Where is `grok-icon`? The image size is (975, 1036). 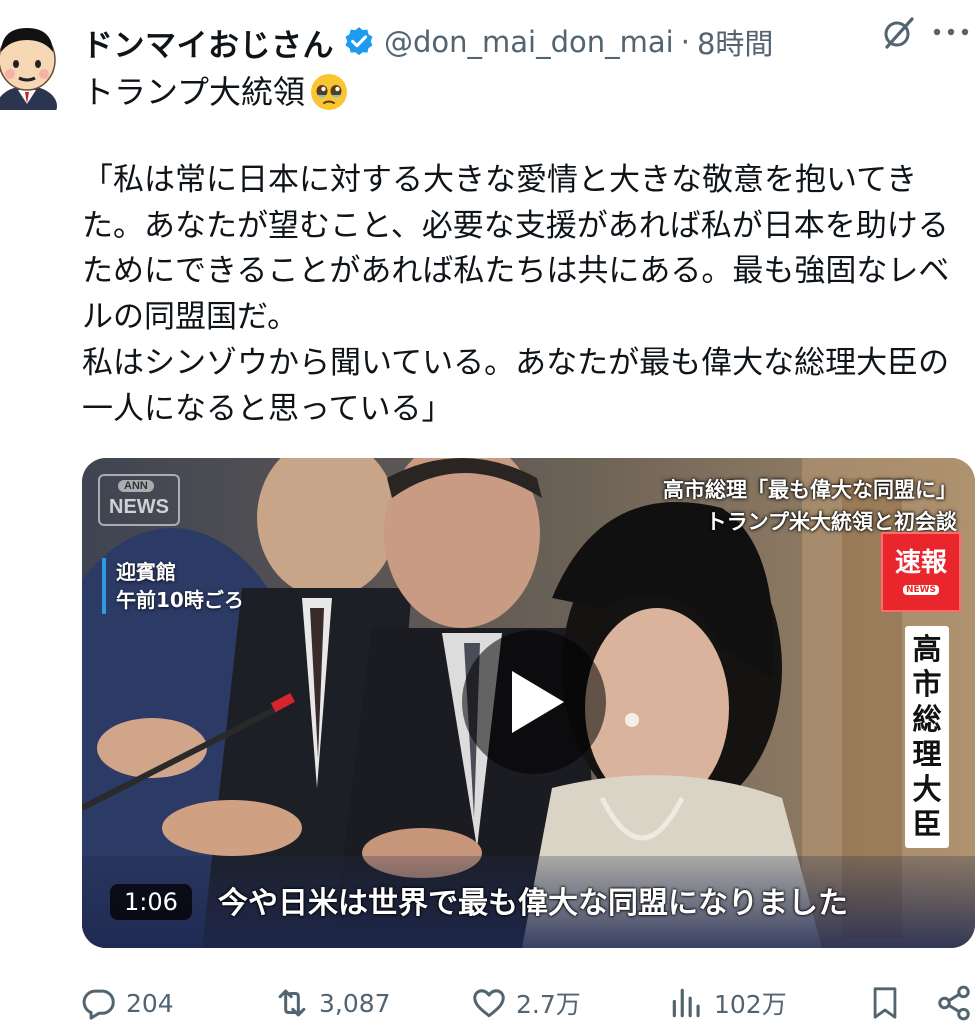
grok-icon is located at coordinates (899, 33).